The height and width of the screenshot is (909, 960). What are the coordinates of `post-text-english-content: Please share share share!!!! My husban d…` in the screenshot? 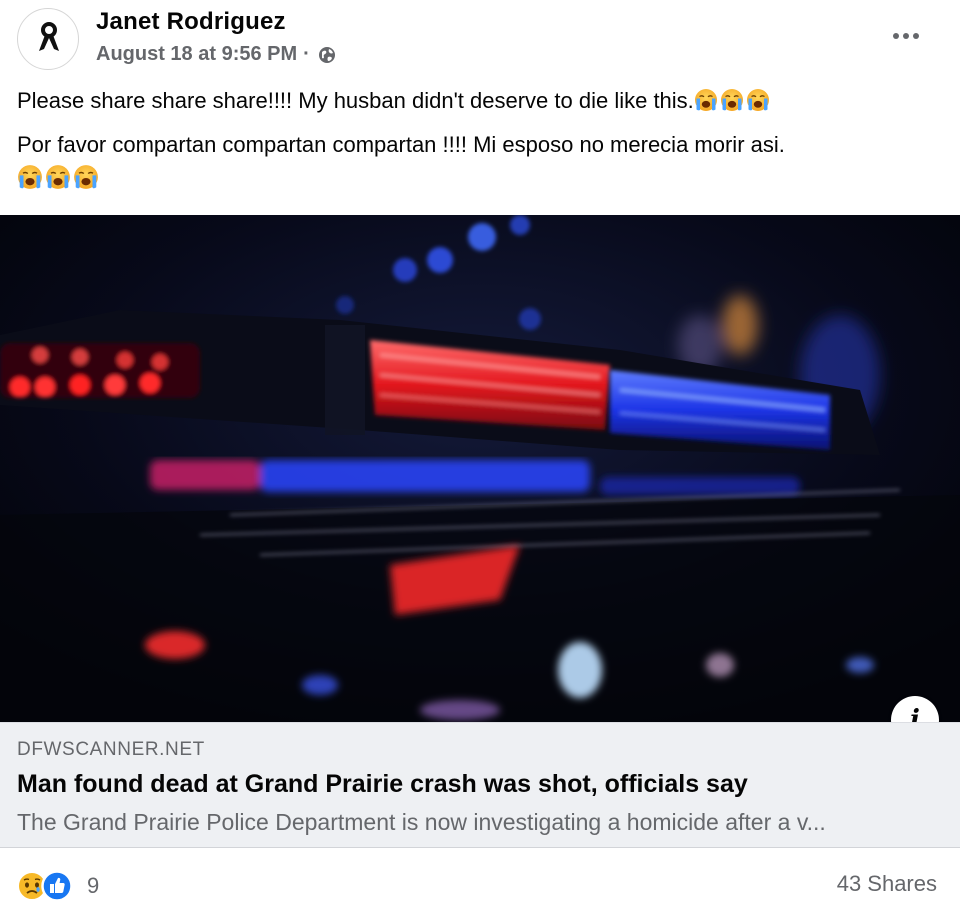 It's located at (355, 100).